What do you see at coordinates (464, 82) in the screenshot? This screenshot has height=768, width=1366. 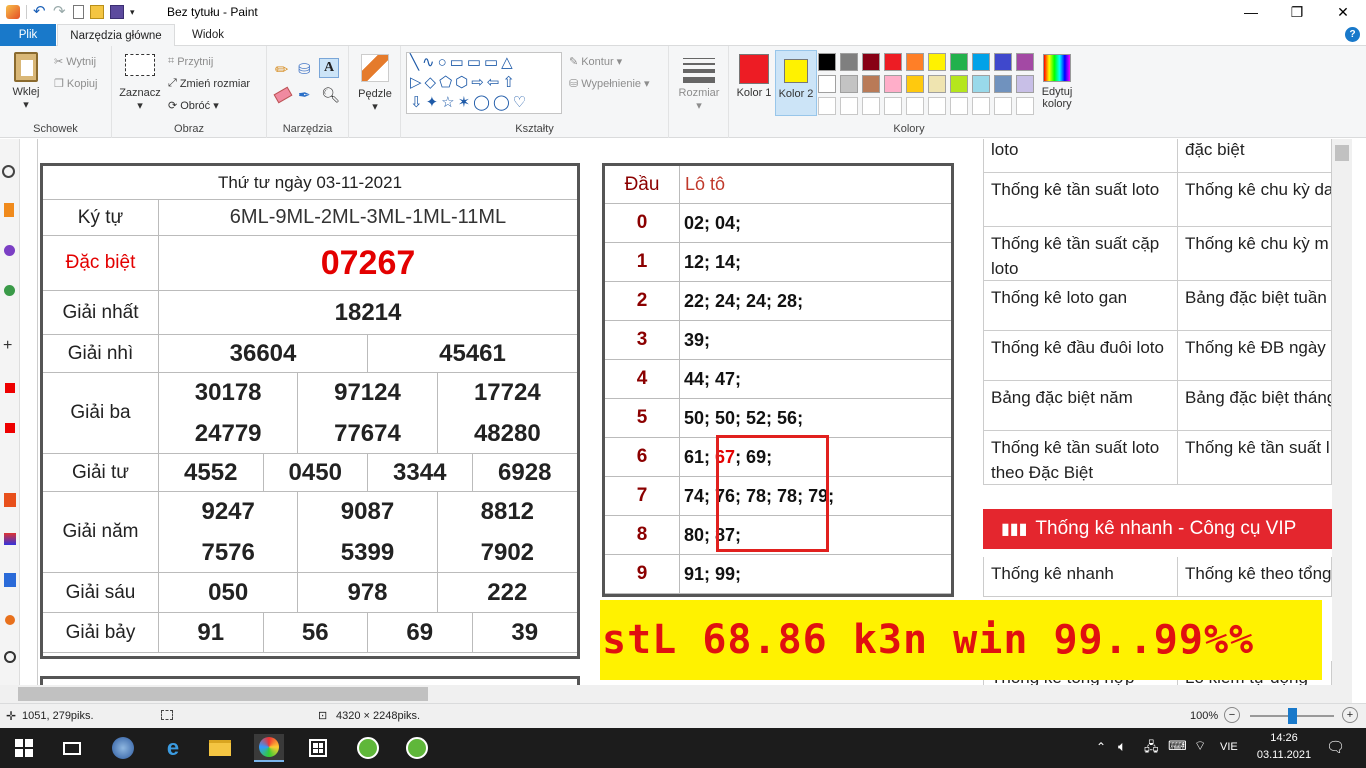 I see `polygon-shape-icon: ▷◇⬠⬡⇨⇦⇧` at bounding box center [464, 82].